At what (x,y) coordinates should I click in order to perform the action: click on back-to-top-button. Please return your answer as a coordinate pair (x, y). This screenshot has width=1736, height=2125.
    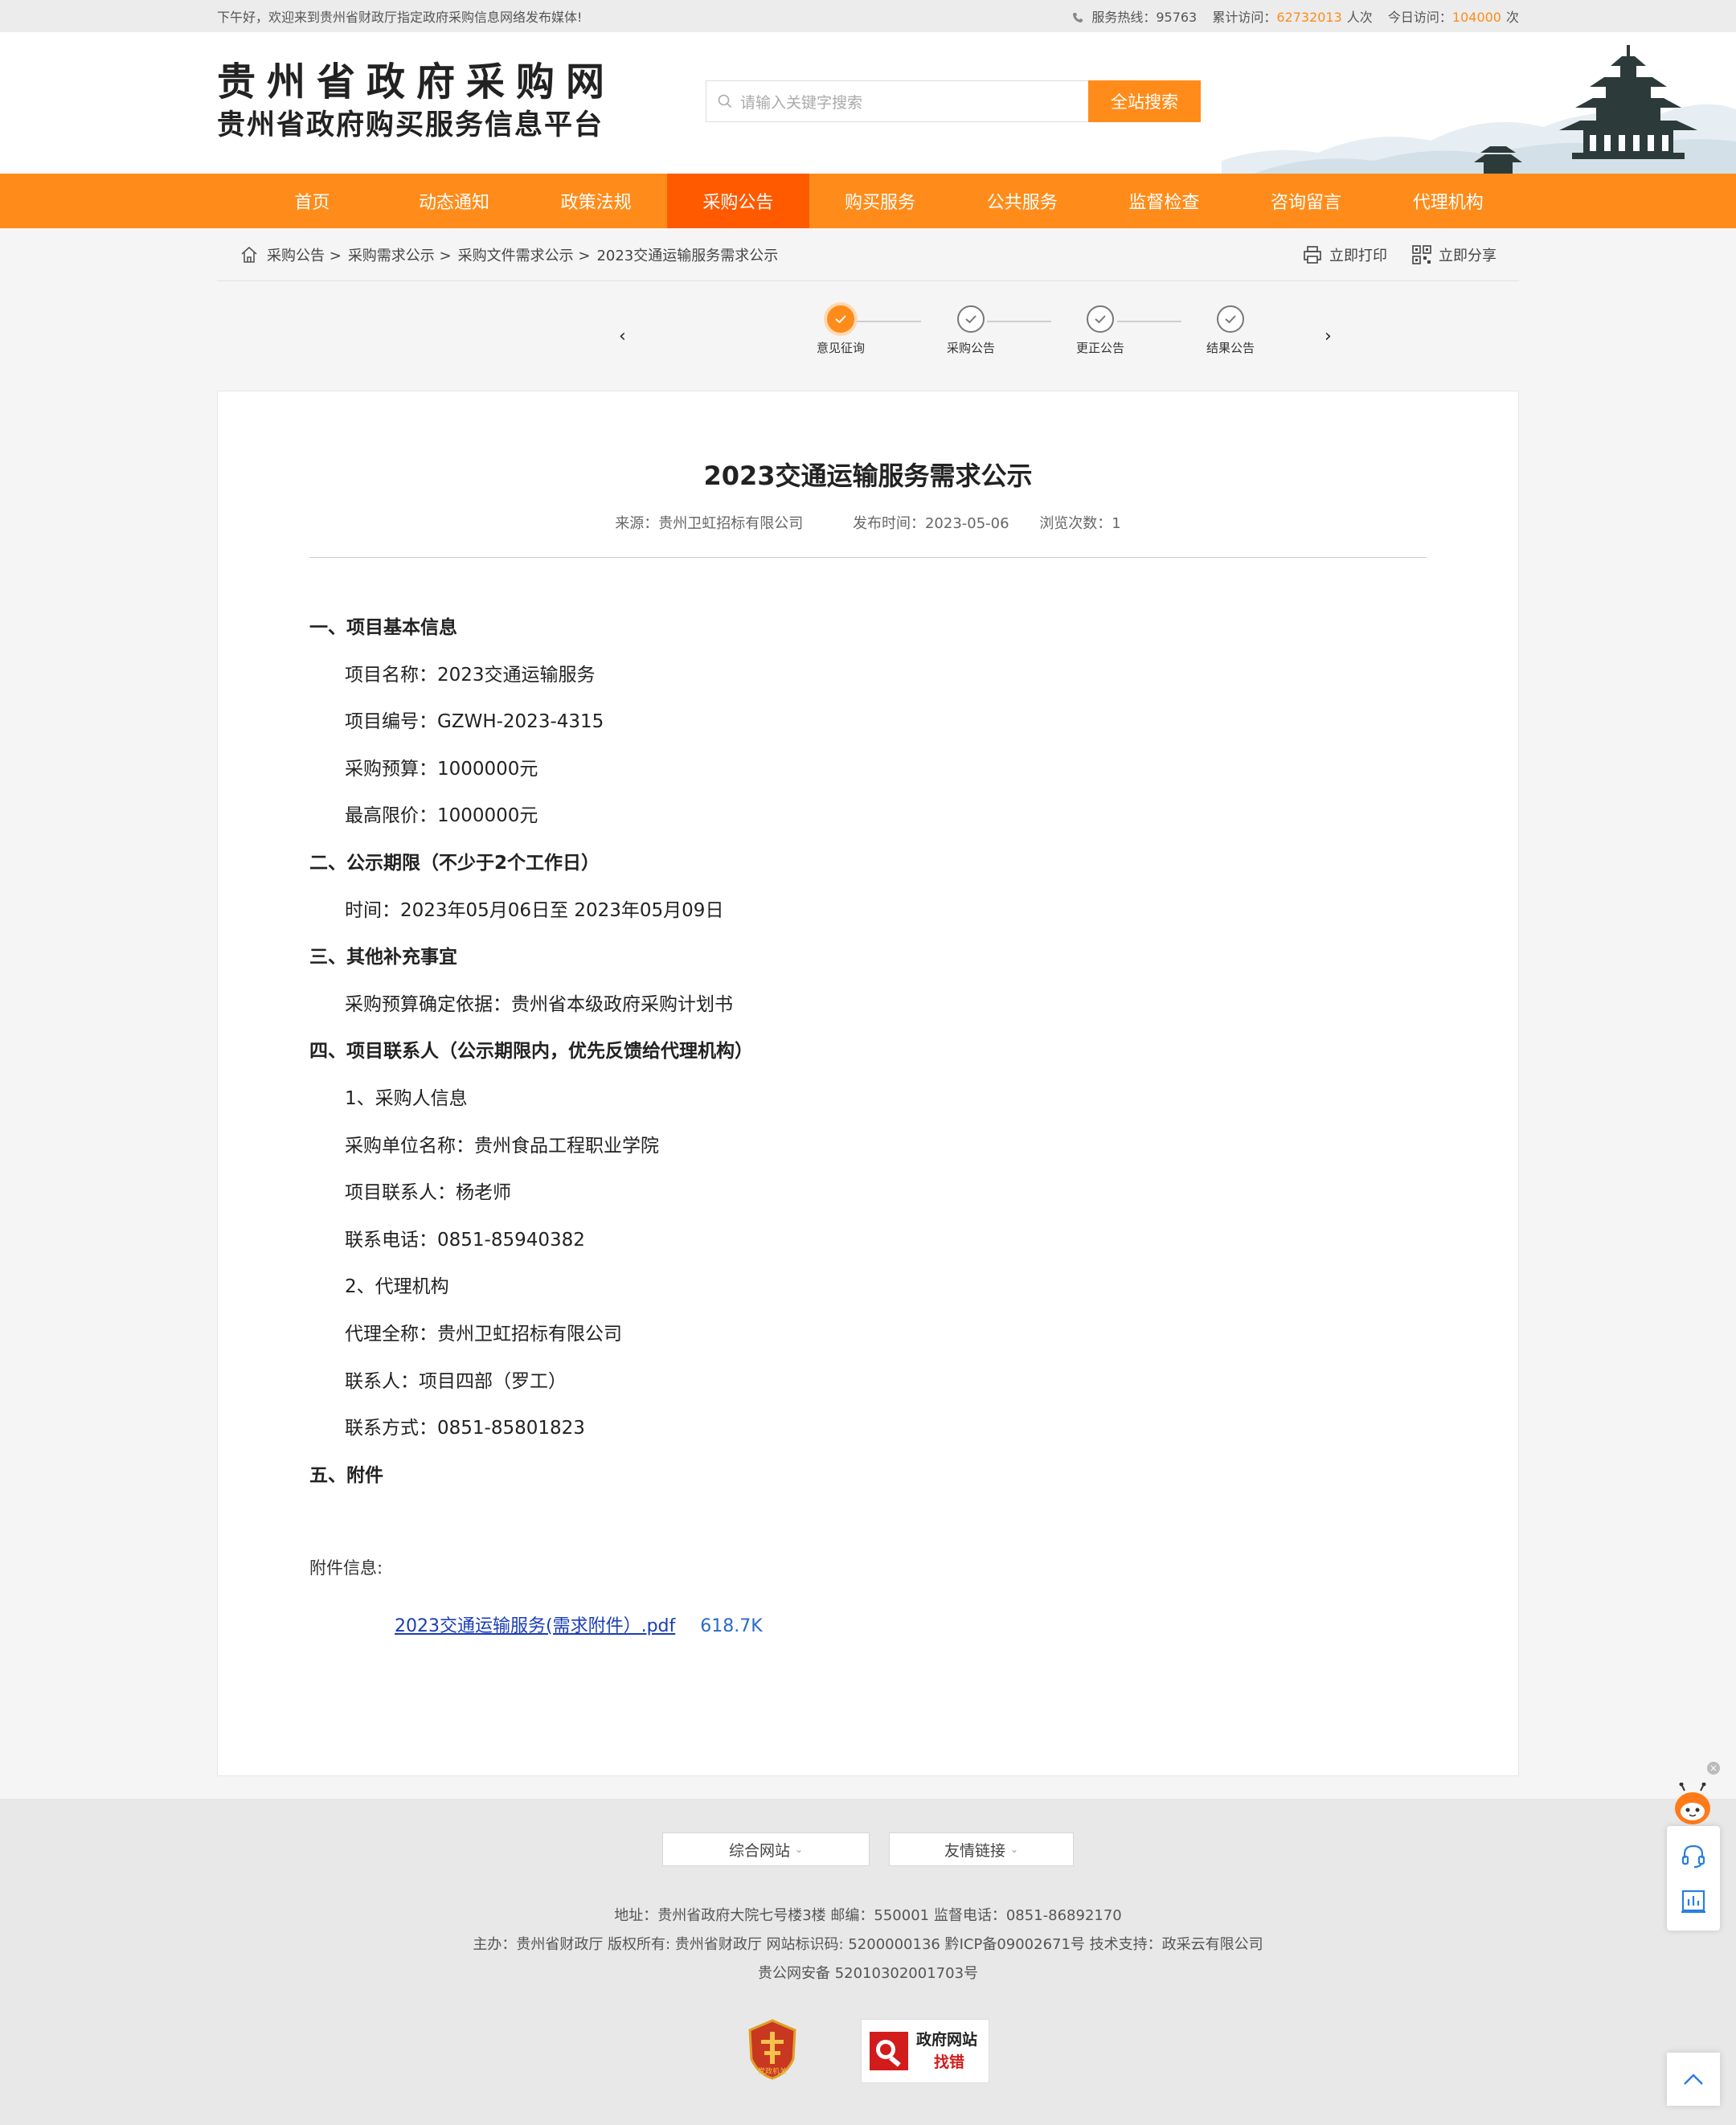
    Looking at the image, I should click on (1693, 2079).